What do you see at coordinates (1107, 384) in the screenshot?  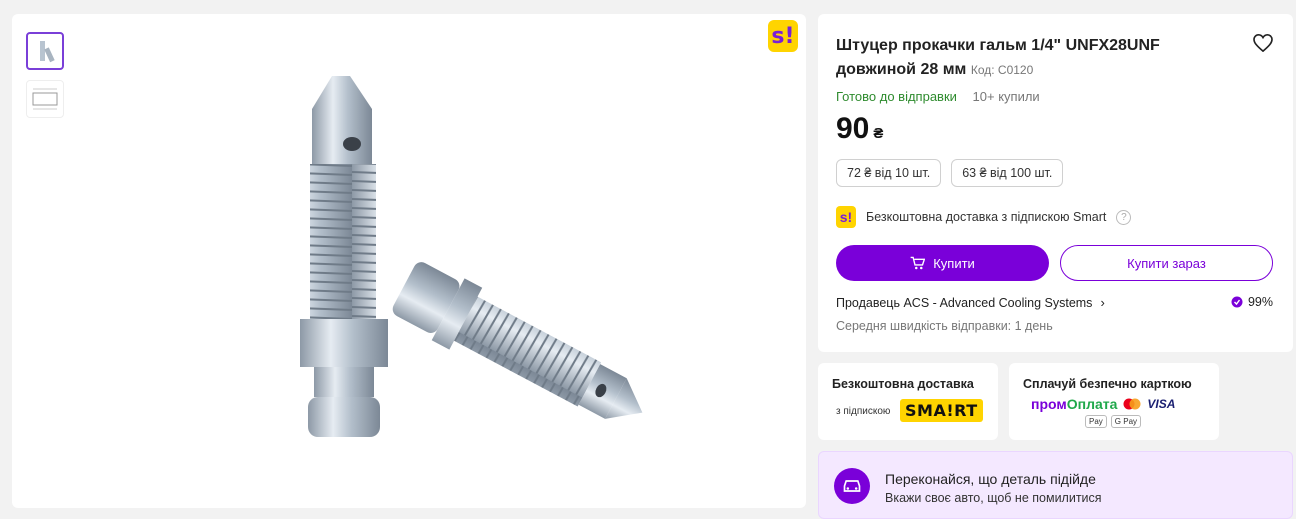 I see `secure-pay-title: Сплачуй безпечно карткою` at bounding box center [1107, 384].